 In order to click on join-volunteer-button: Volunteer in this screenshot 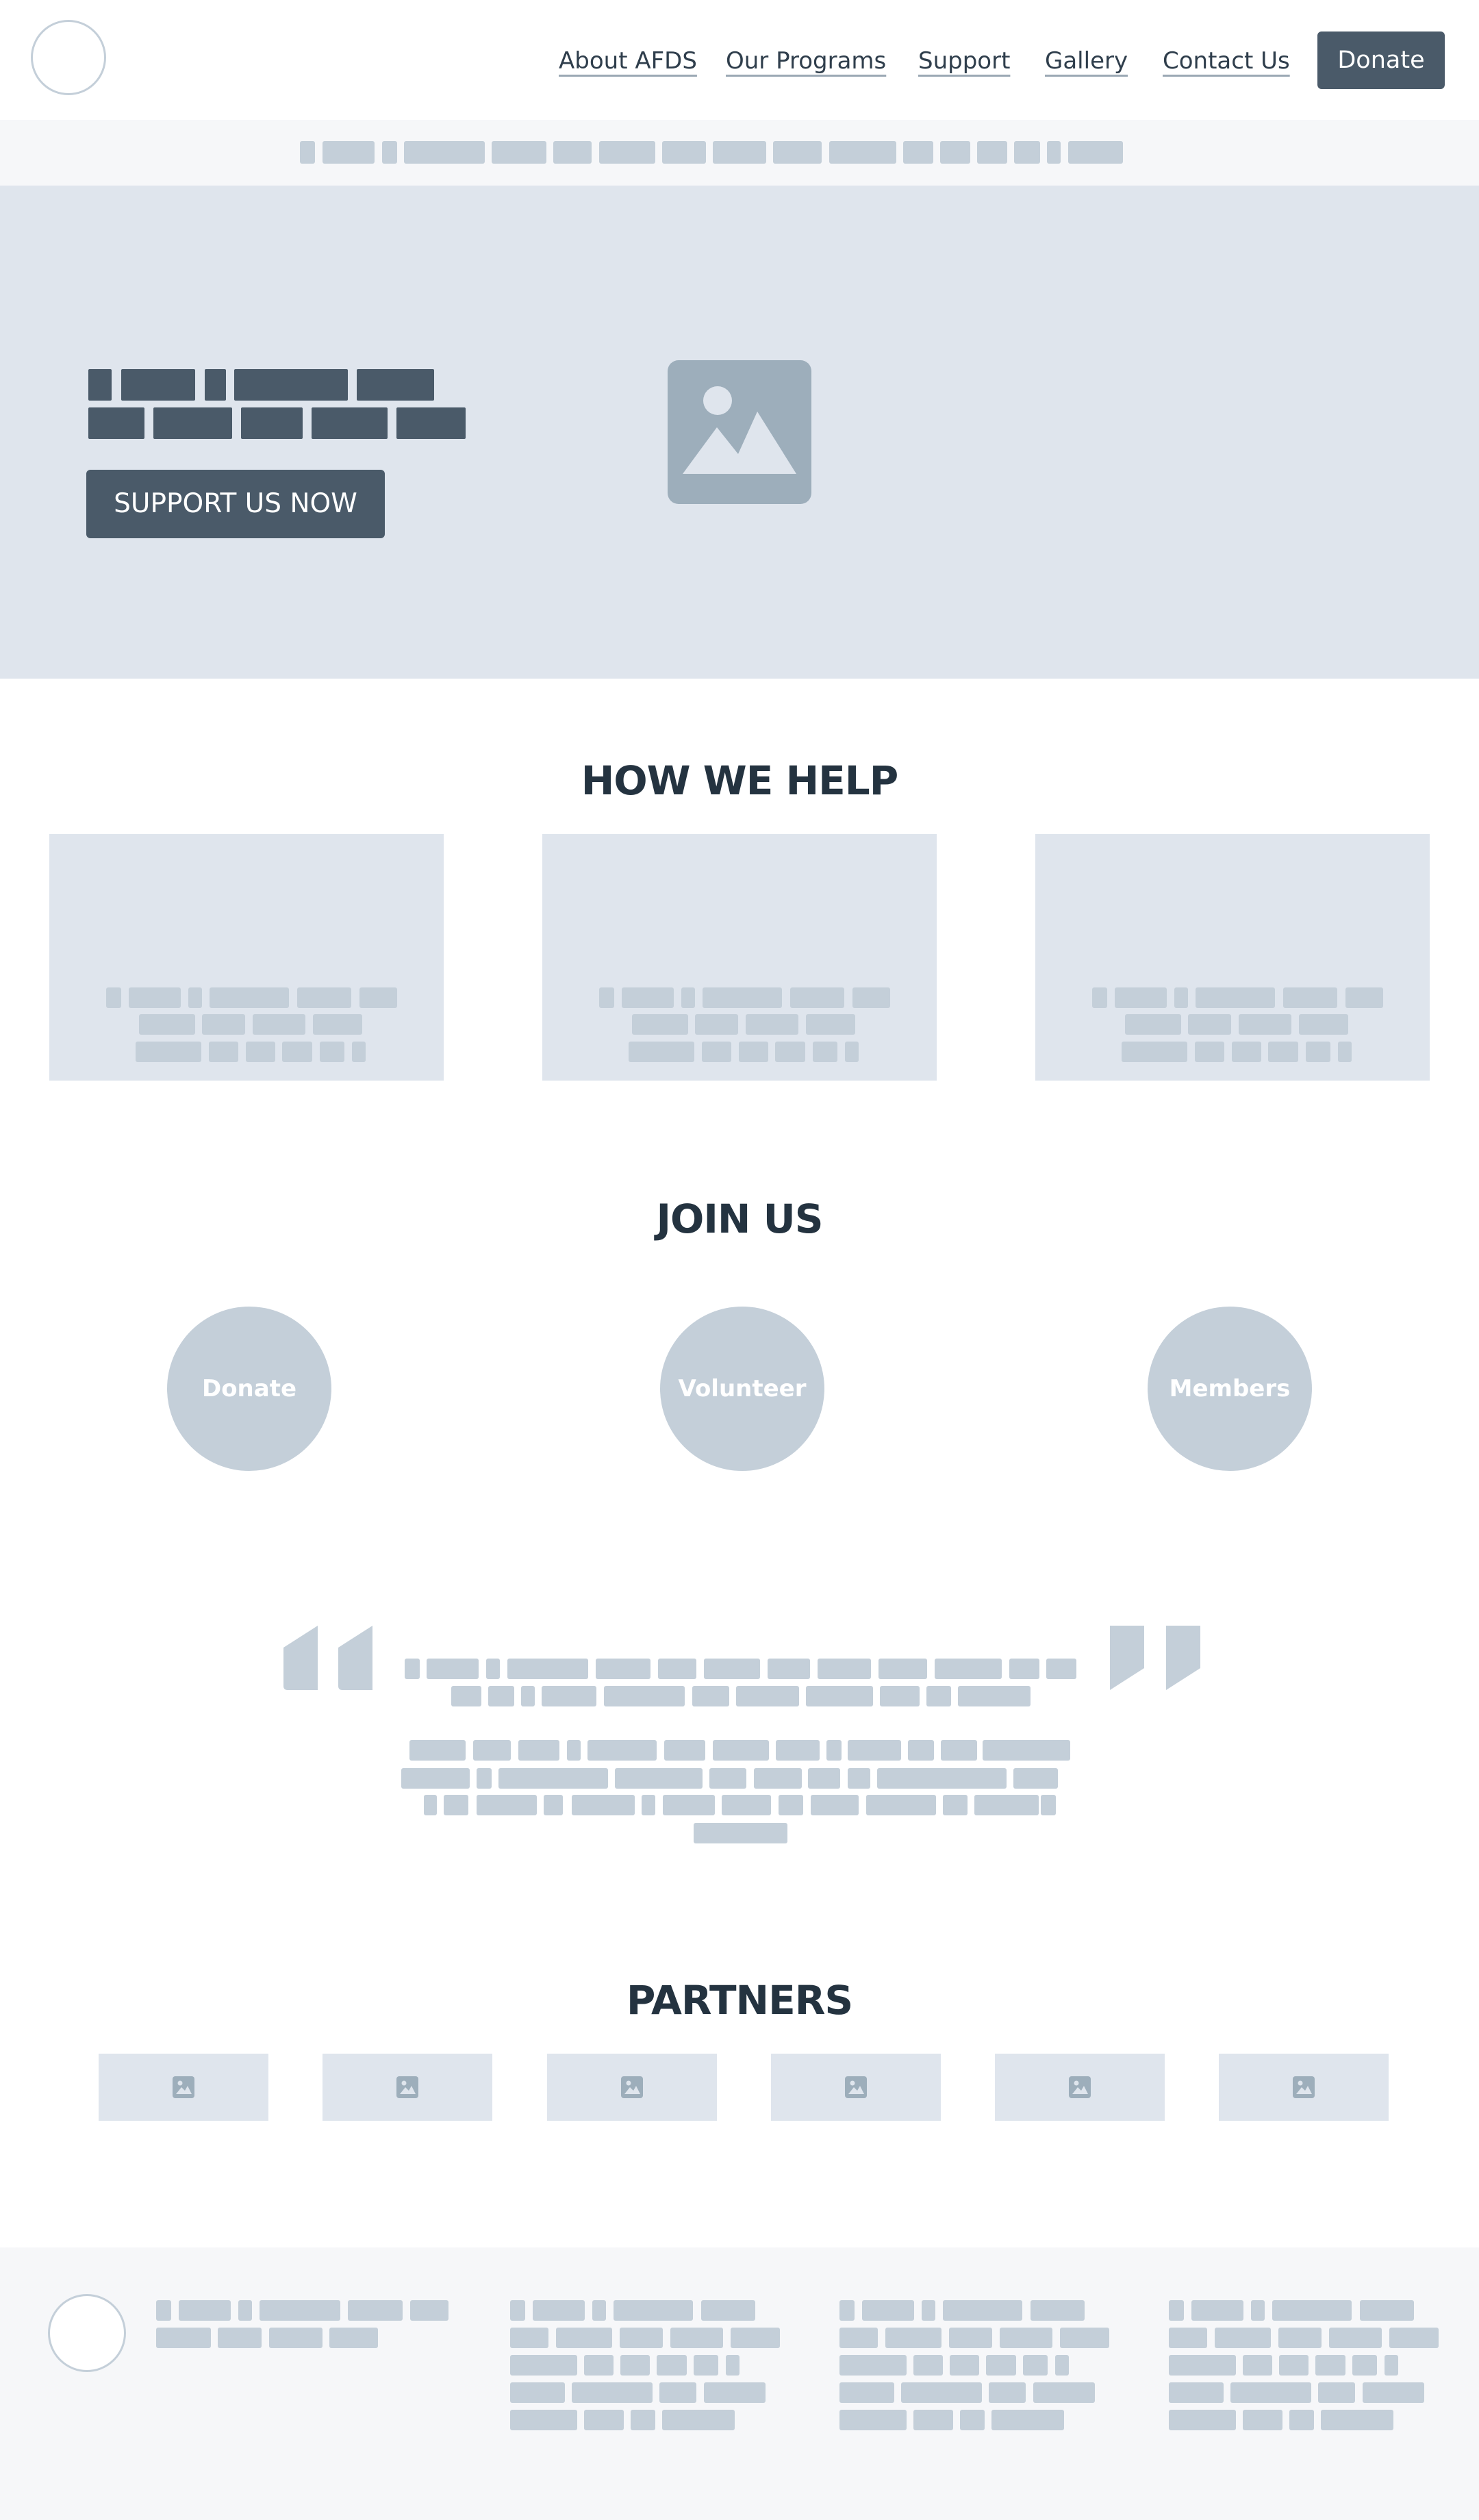, I will do `click(742, 1389)`.